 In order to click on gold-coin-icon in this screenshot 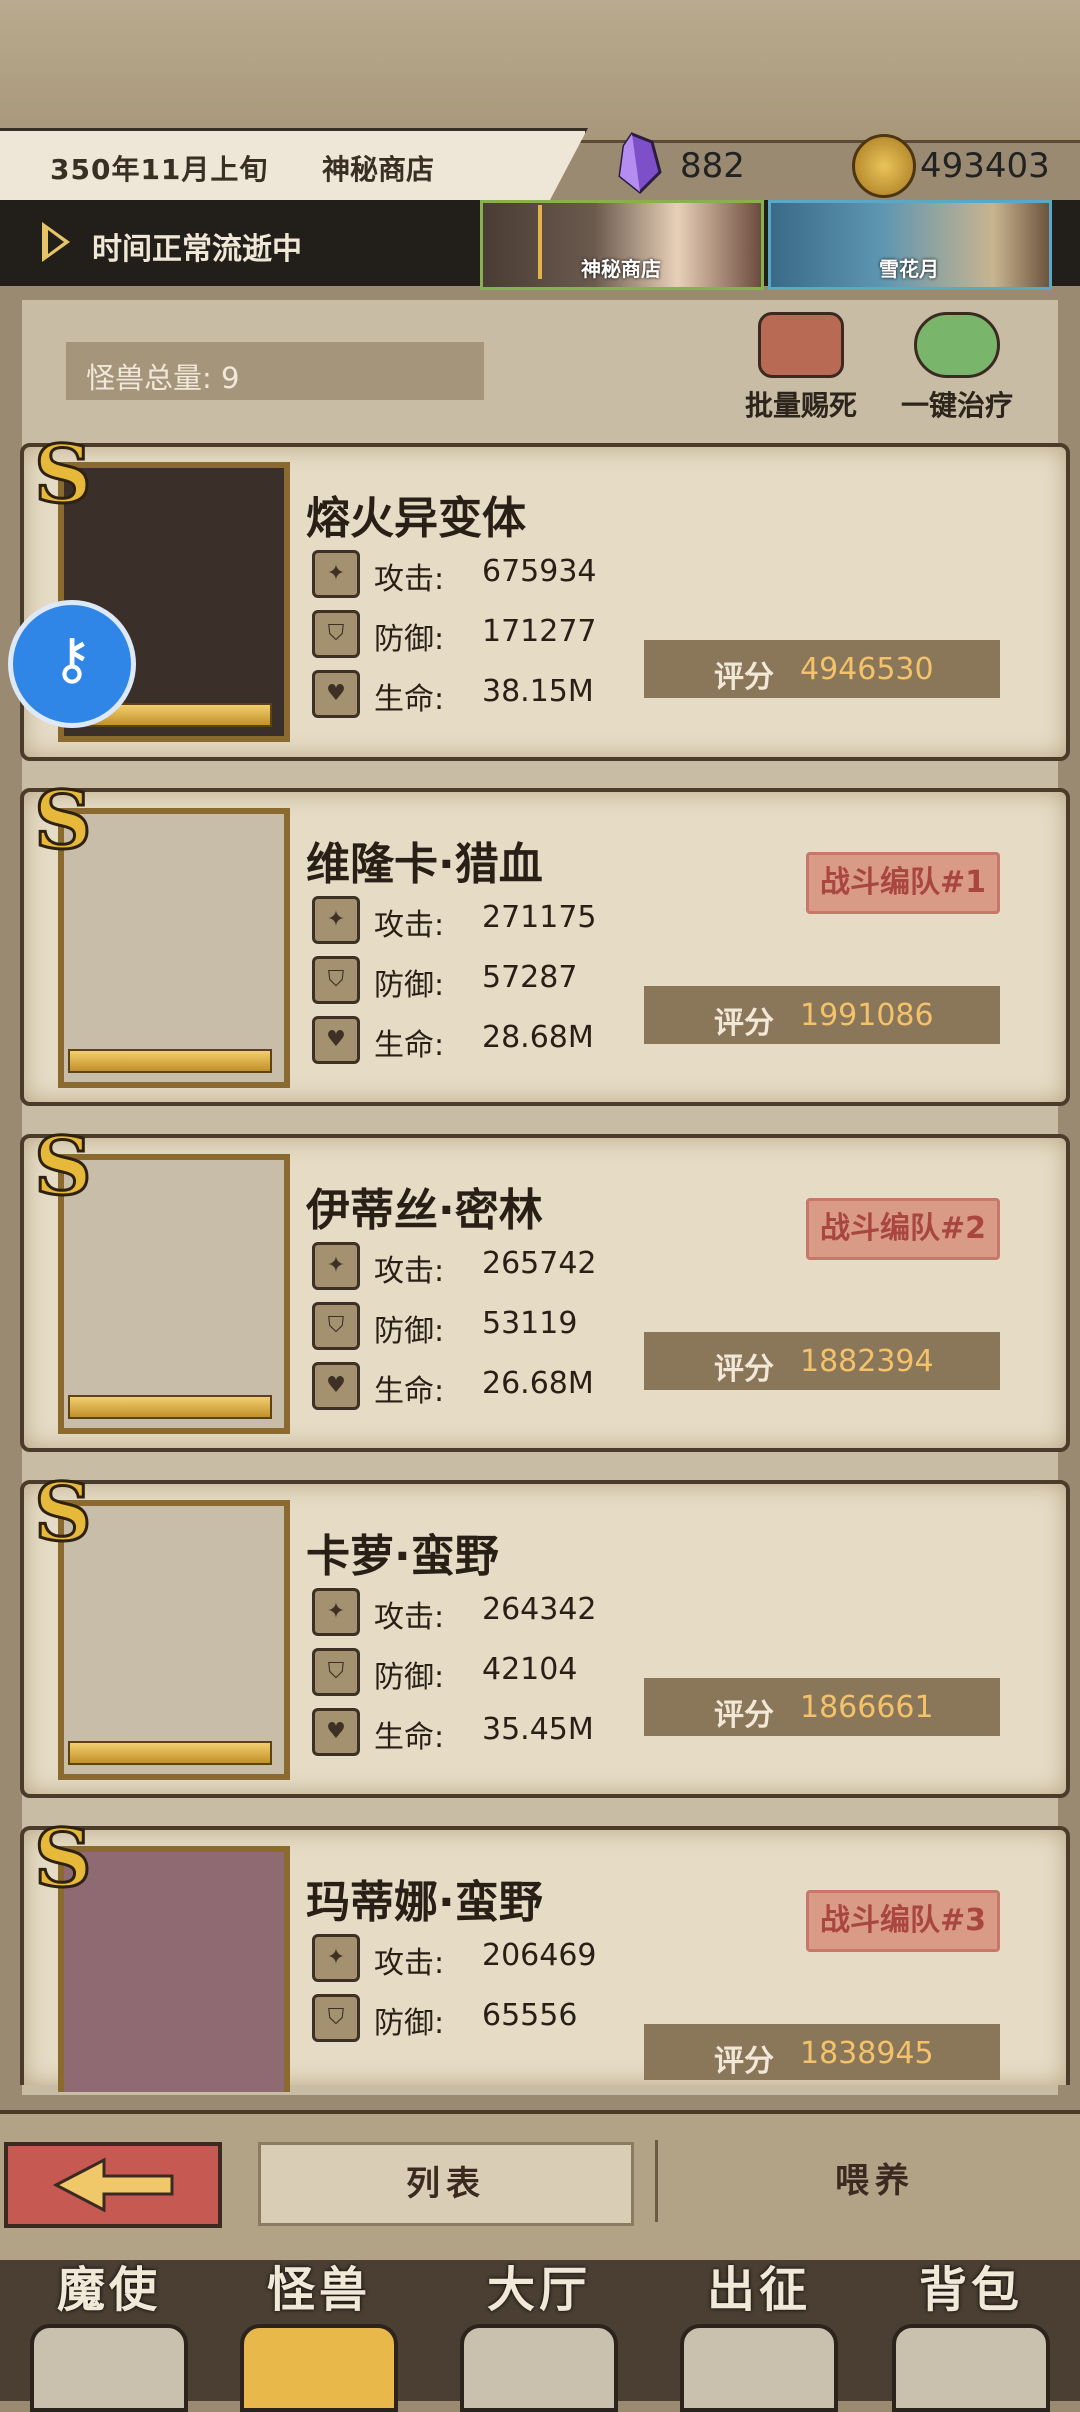, I will do `click(884, 166)`.